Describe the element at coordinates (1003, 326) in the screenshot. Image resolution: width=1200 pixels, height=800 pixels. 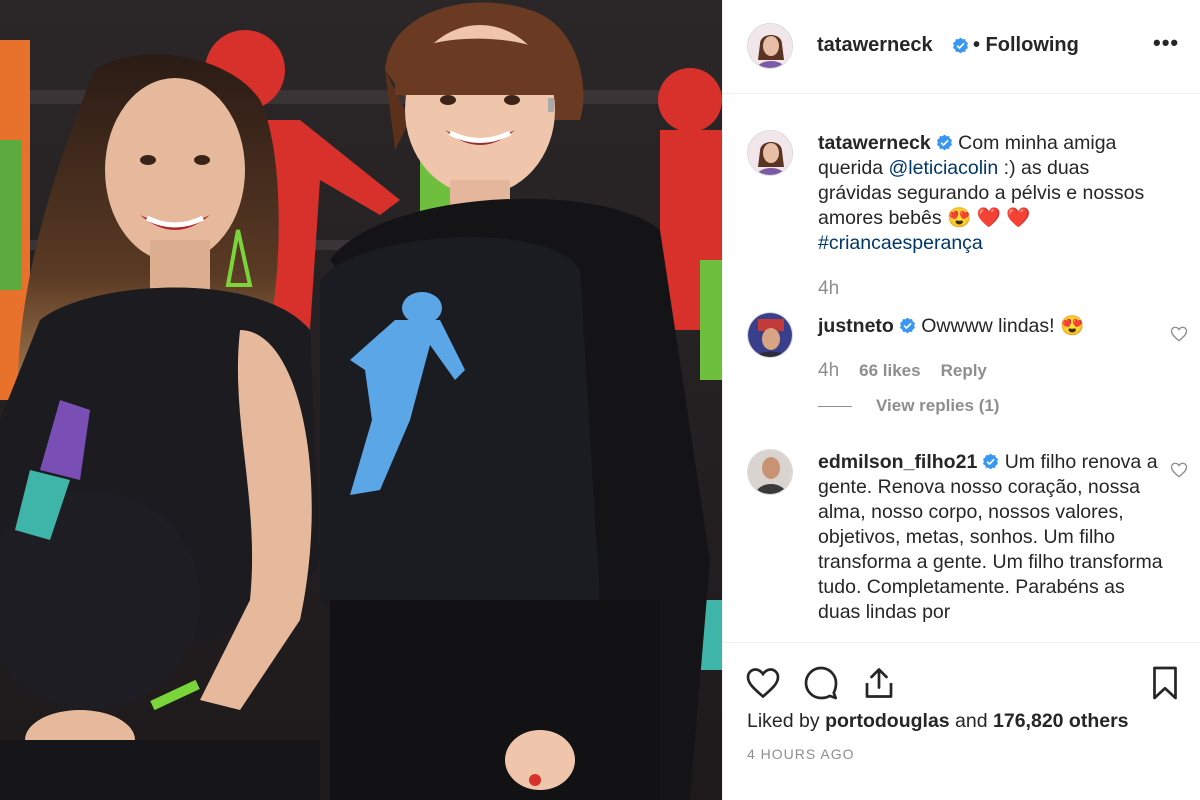
I see `comment-body: Owwww lindas! 😍` at that location.